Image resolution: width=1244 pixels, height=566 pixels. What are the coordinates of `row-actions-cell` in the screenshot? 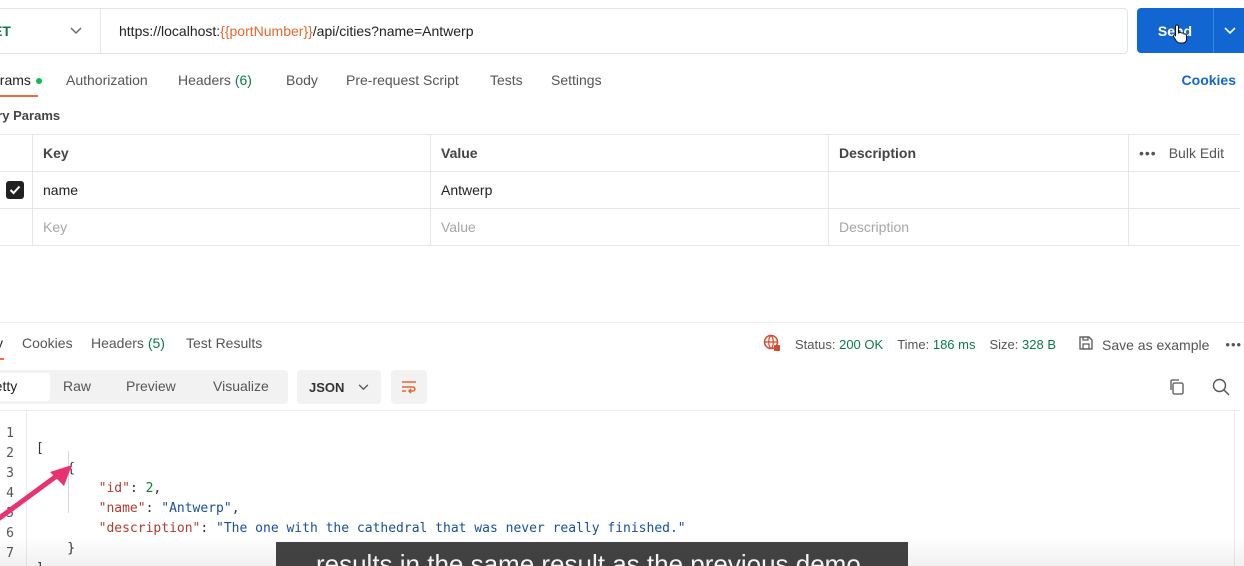 It's located at (1184, 190).